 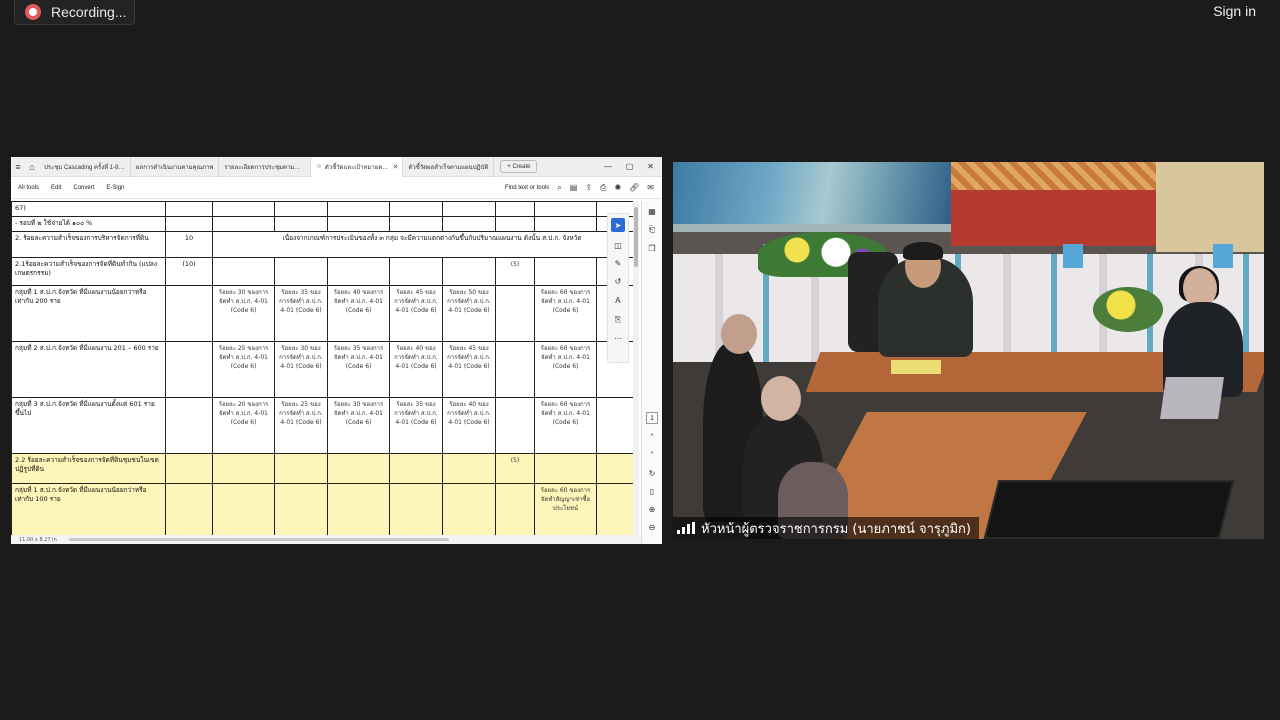 What do you see at coordinates (618, 281) in the screenshot?
I see `lasso-icon: ↺` at bounding box center [618, 281].